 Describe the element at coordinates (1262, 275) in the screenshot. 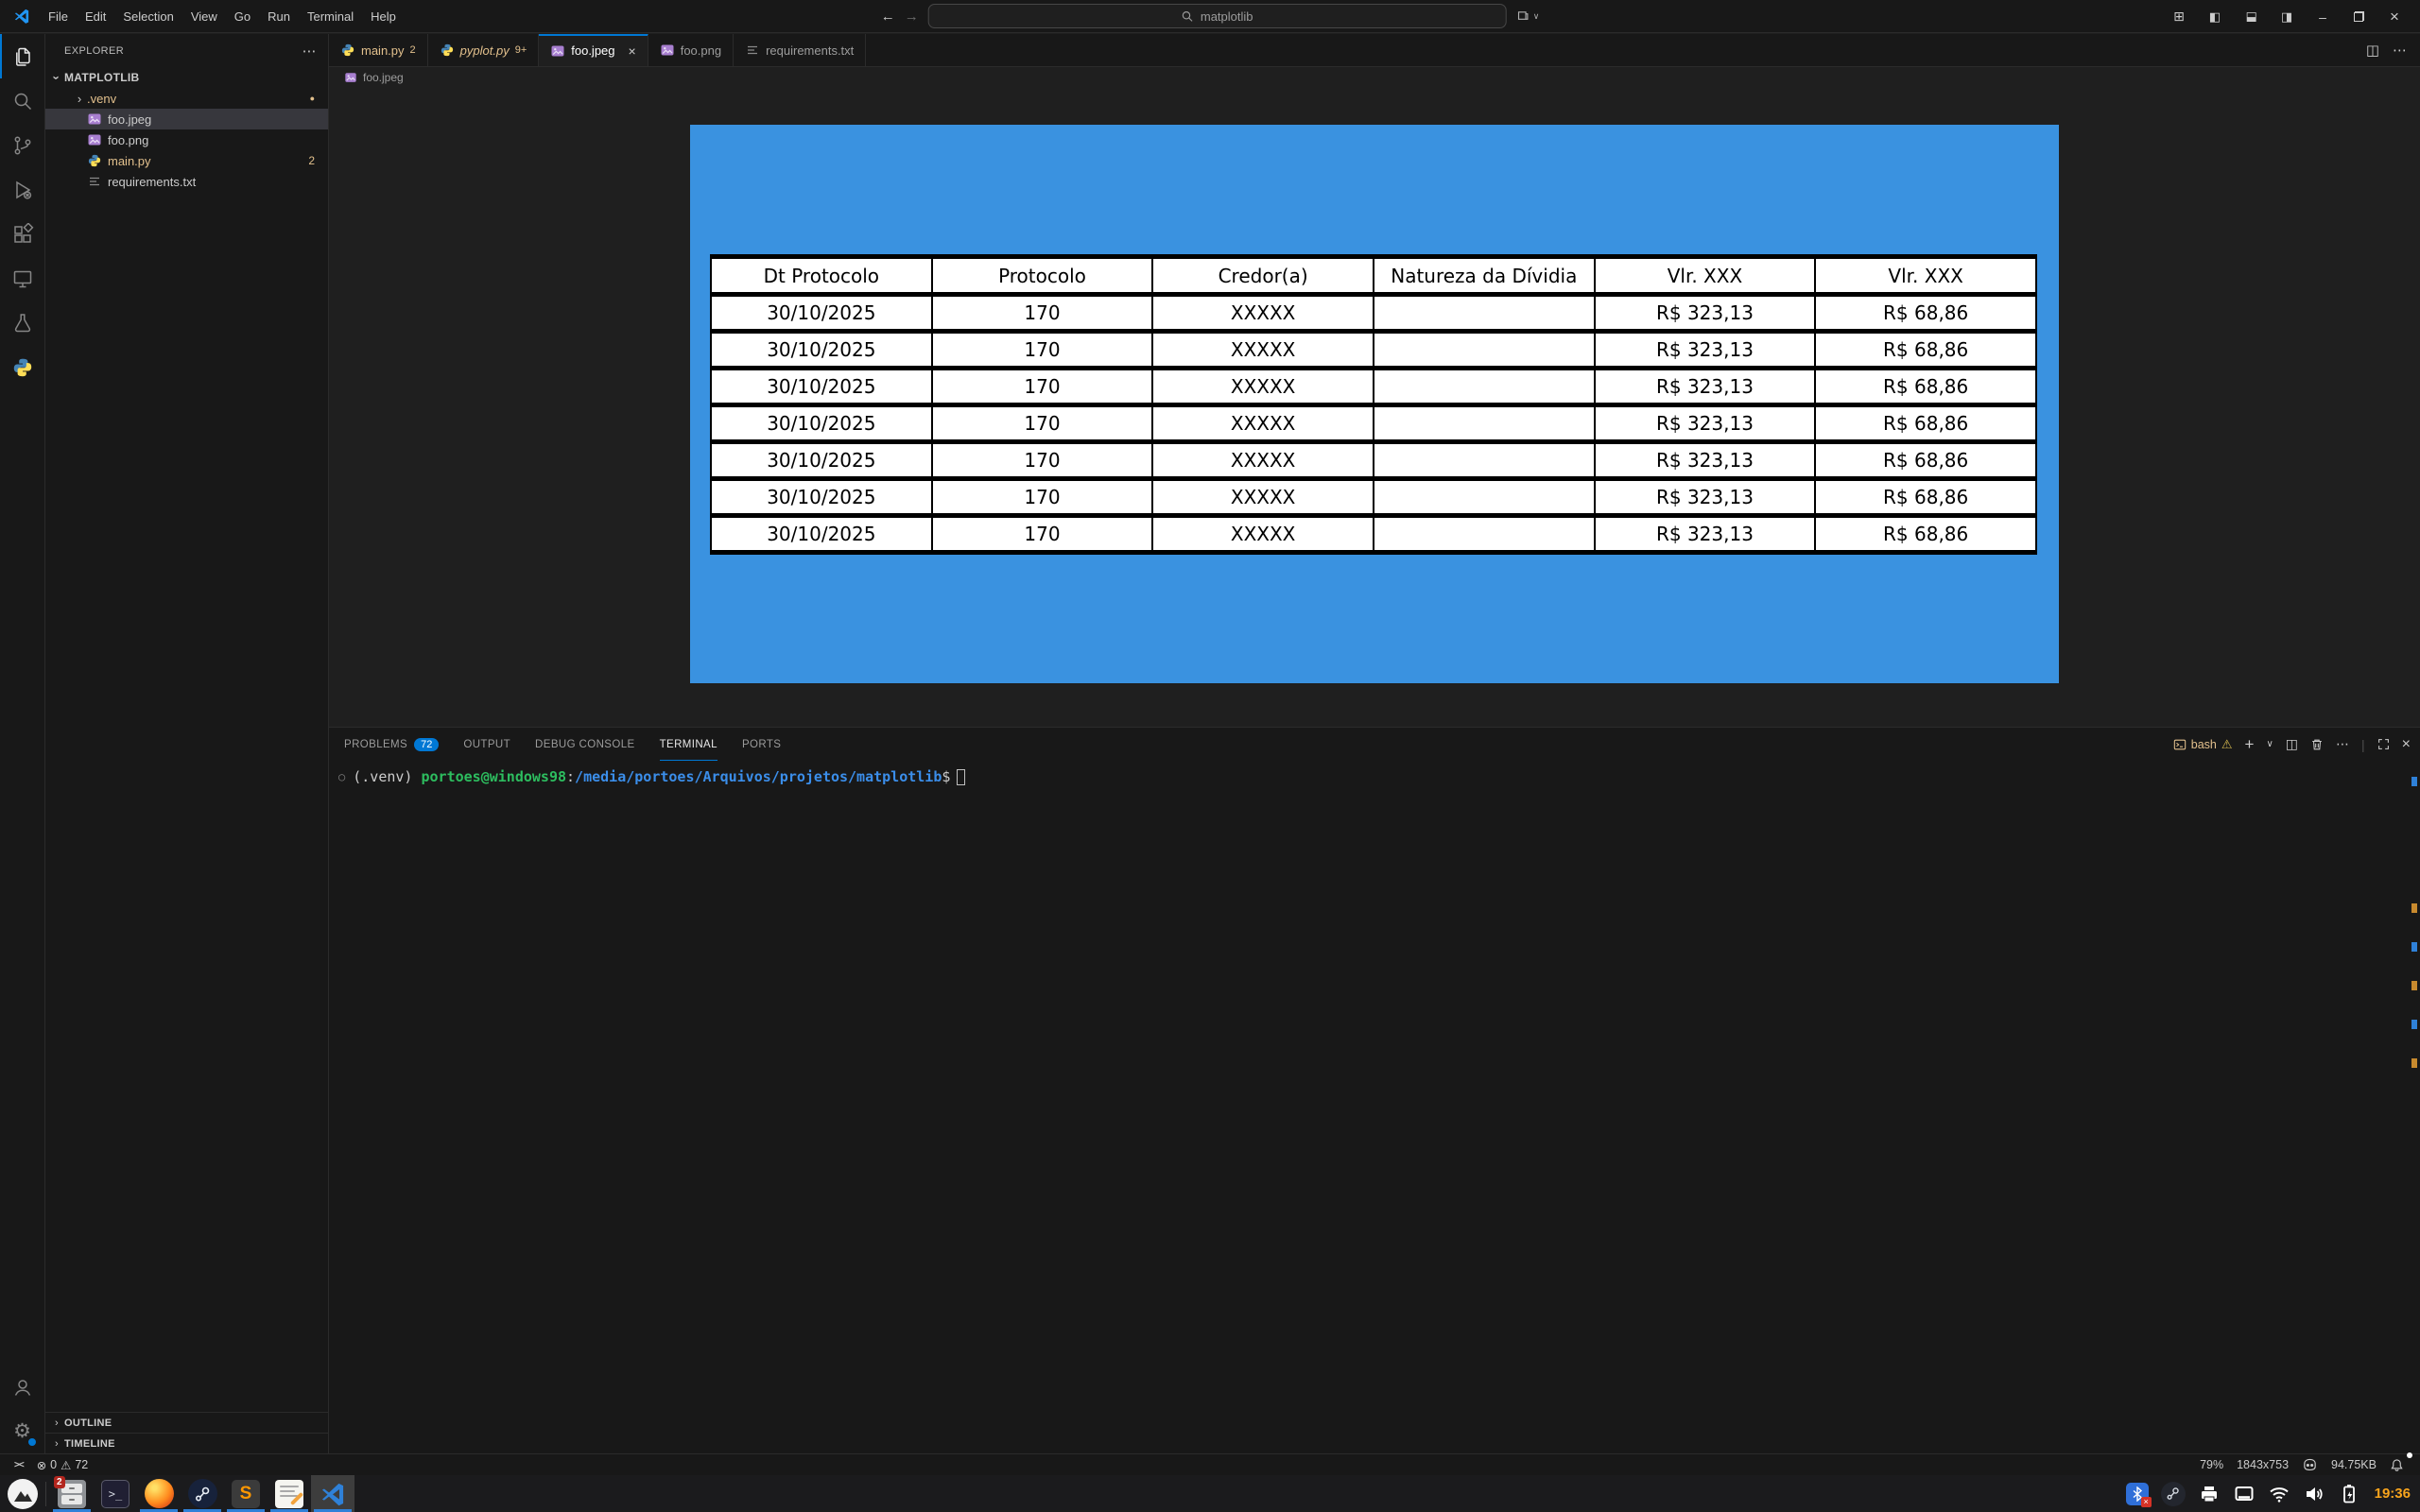

I see `col-header: Credor(a)` at that location.